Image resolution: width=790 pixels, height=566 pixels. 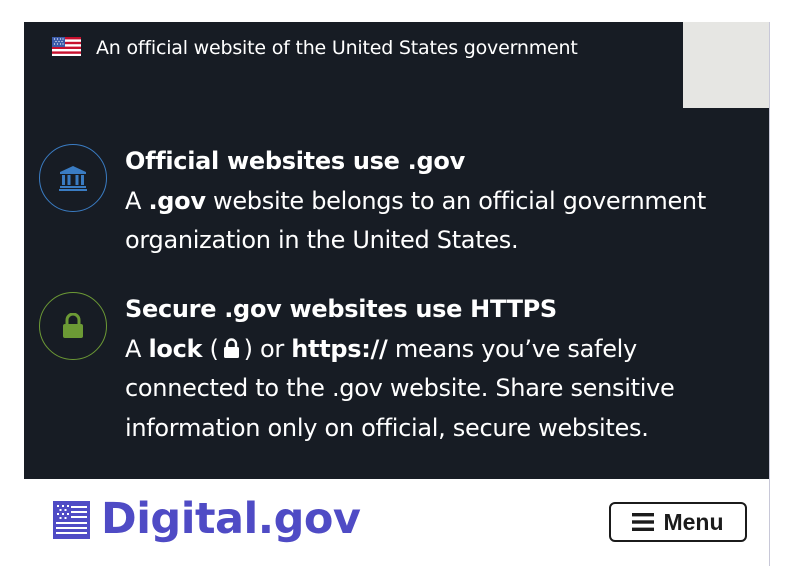 I want to click on gov-section-title: Official websites use .gov, so click(x=295, y=161).